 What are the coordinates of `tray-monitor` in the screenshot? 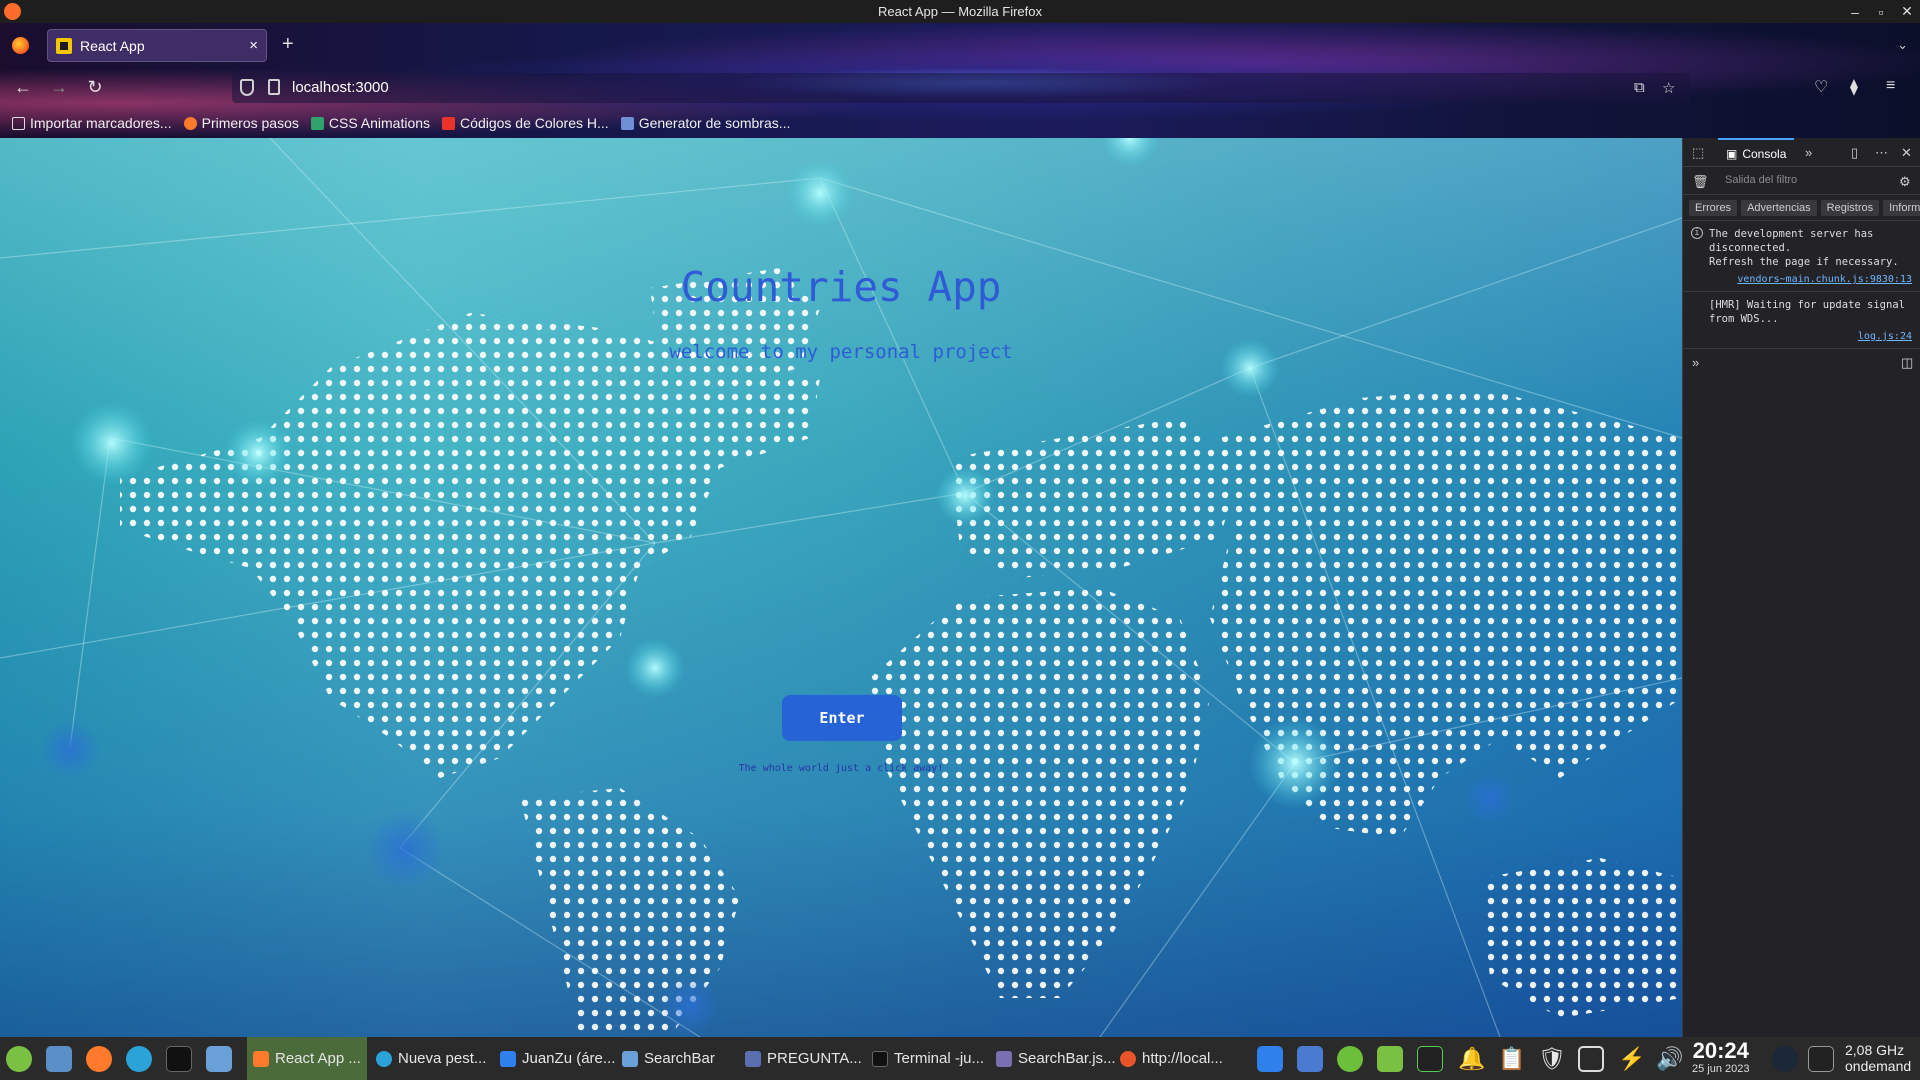 It's located at (1430, 1058).